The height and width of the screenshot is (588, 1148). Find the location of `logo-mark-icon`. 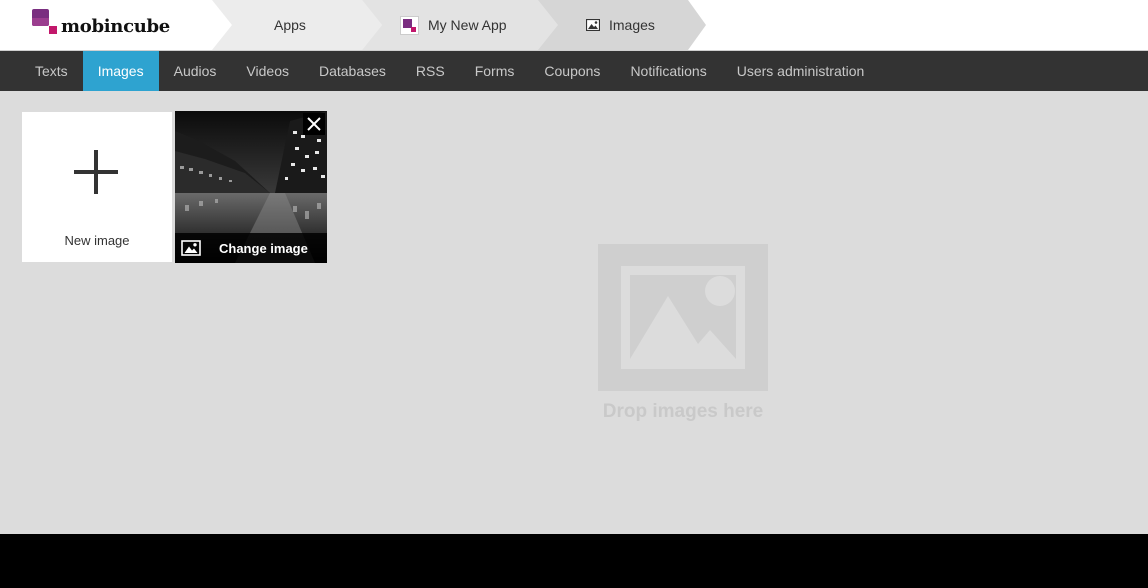

logo-mark-icon is located at coordinates (45, 22).